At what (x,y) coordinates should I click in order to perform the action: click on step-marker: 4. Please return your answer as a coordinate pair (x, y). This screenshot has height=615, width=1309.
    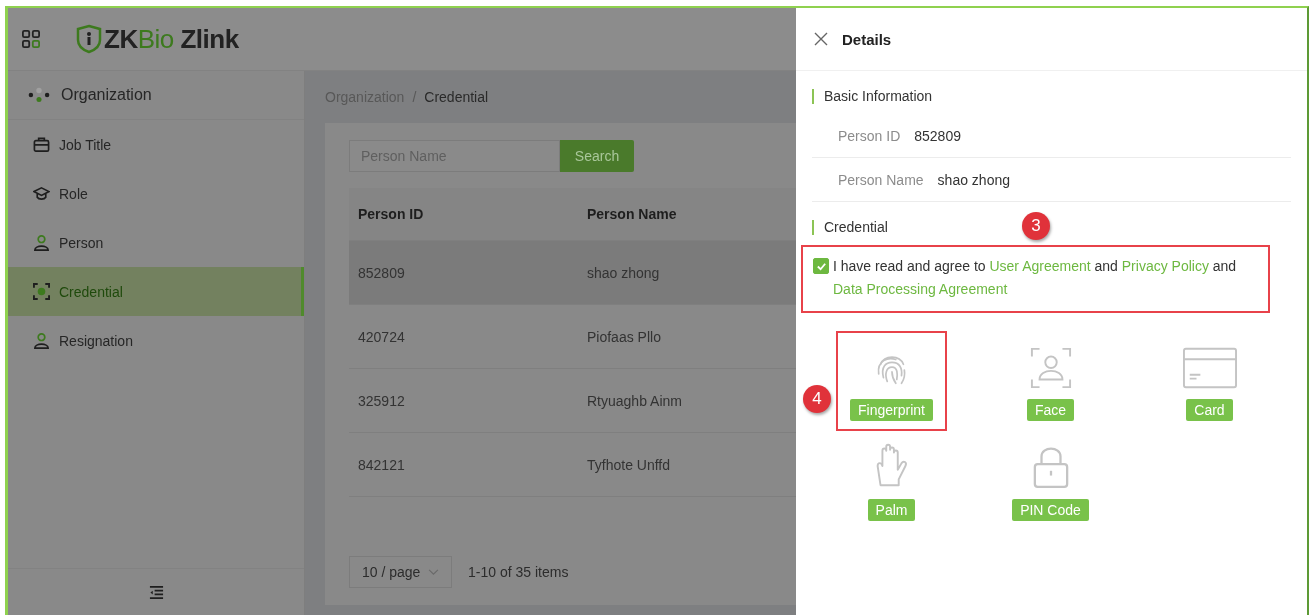
    Looking at the image, I should click on (817, 399).